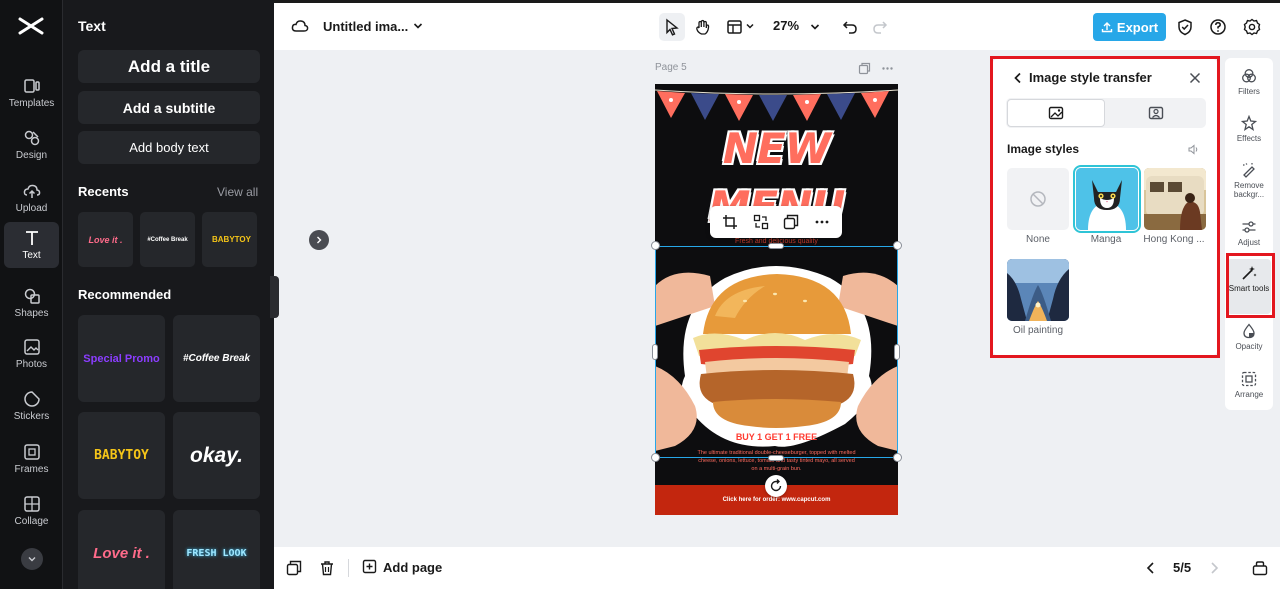 Image resolution: width=1280 pixels, height=589 pixels. I want to click on pointer-icon, so click(672, 27).